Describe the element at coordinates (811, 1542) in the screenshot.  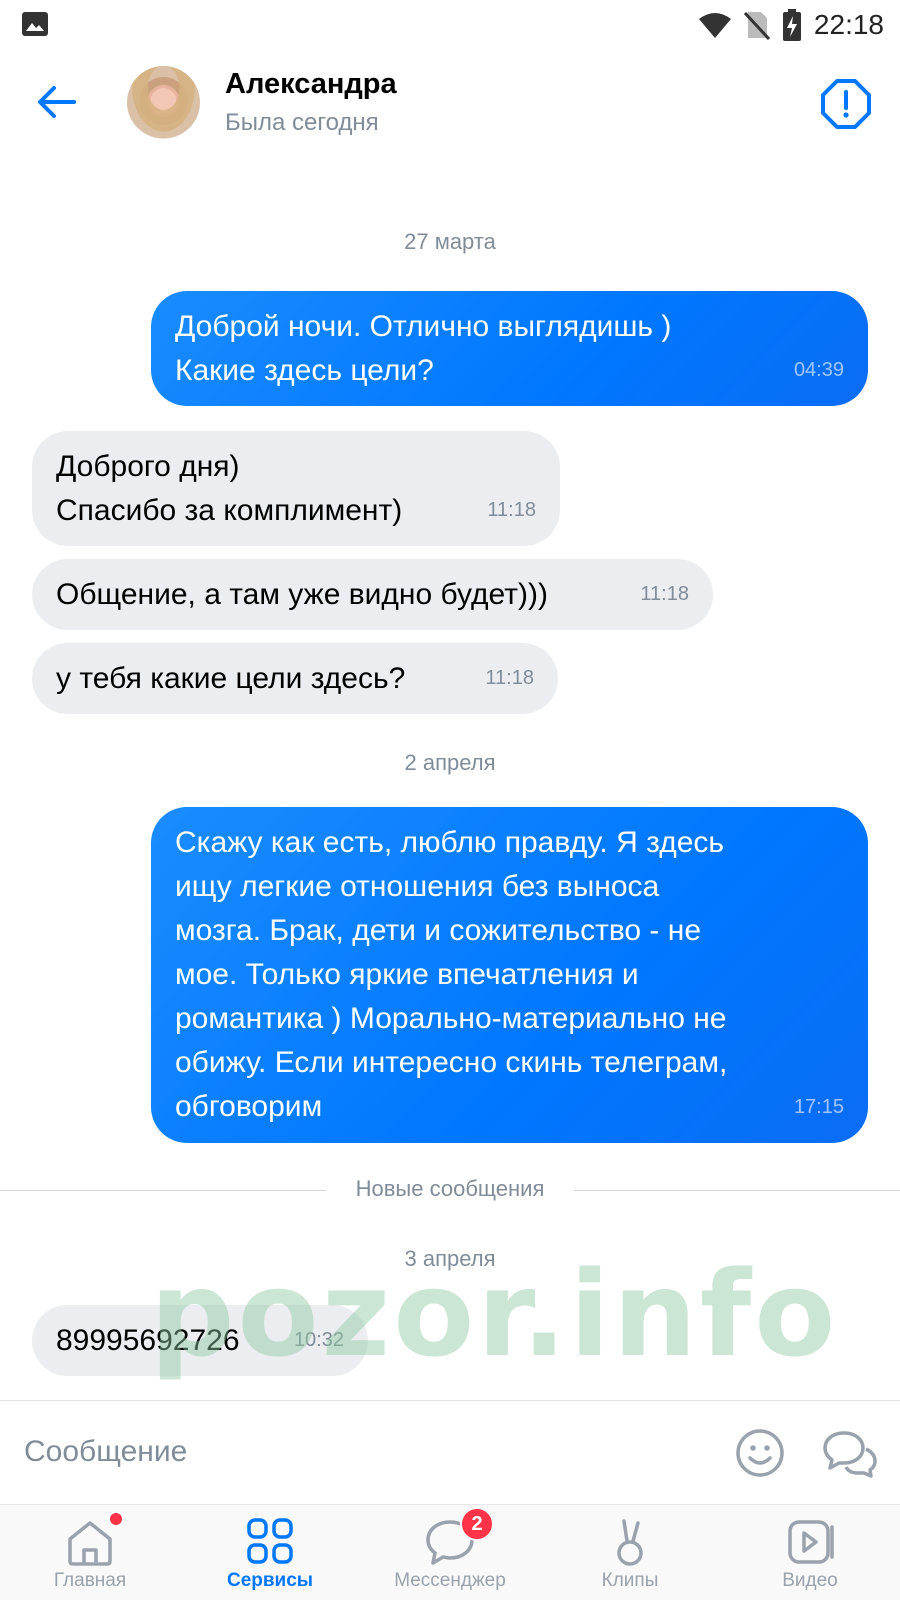
I see `video-icon` at that location.